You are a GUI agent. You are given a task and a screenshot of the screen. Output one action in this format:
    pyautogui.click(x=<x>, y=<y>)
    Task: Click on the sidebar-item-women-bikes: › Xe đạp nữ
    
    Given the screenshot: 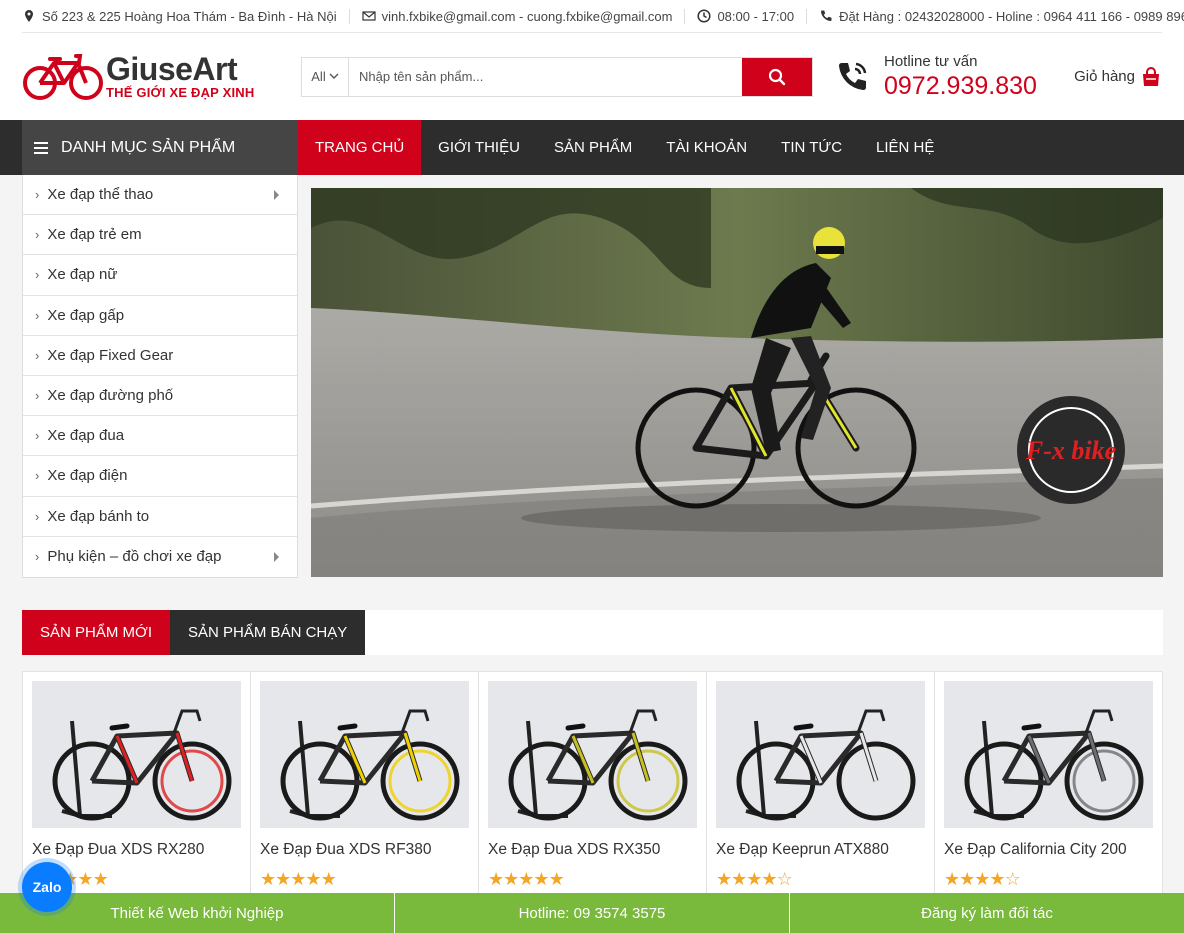 What is the action you would take?
    pyautogui.click(x=160, y=275)
    